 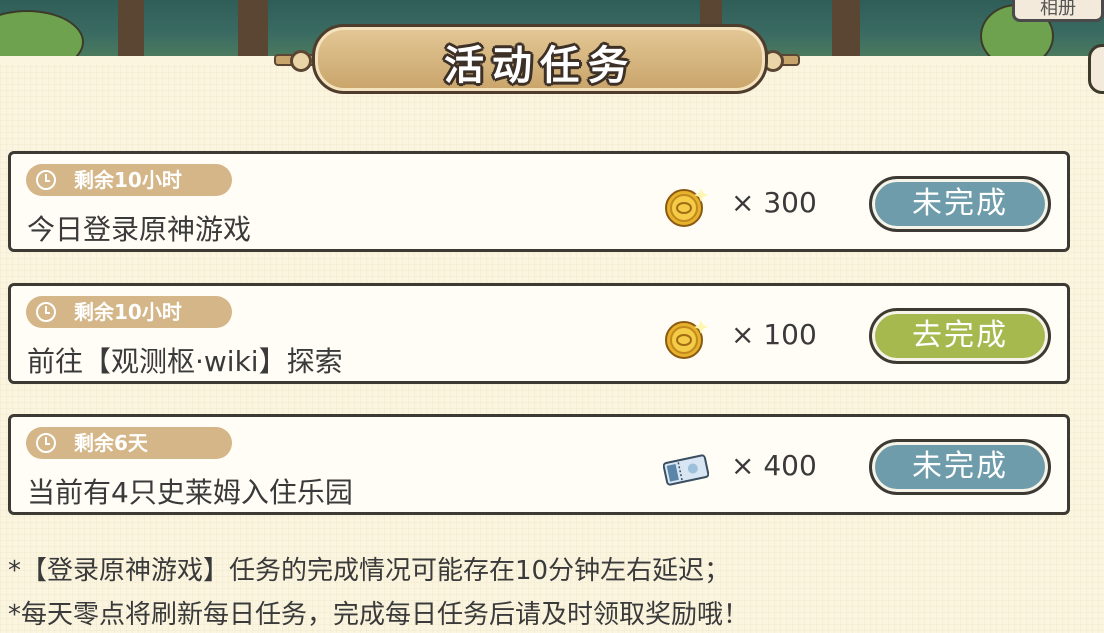 I want to click on task-title: 当前有4只史莱姆入住乐园, so click(x=190, y=492).